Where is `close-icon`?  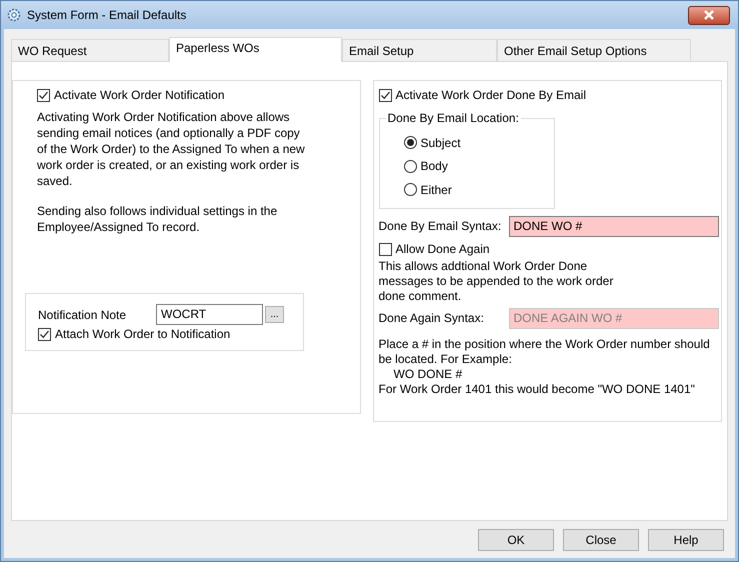 close-icon is located at coordinates (709, 15).